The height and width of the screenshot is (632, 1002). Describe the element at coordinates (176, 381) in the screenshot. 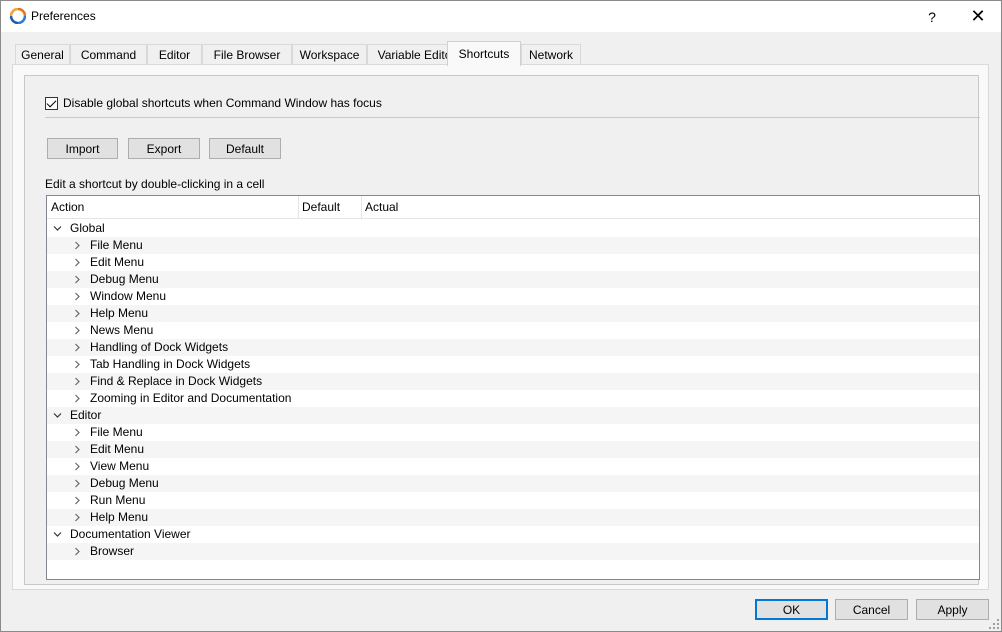

I see `tree-item-label: Find & Replace in Dock Widgets` at that location.